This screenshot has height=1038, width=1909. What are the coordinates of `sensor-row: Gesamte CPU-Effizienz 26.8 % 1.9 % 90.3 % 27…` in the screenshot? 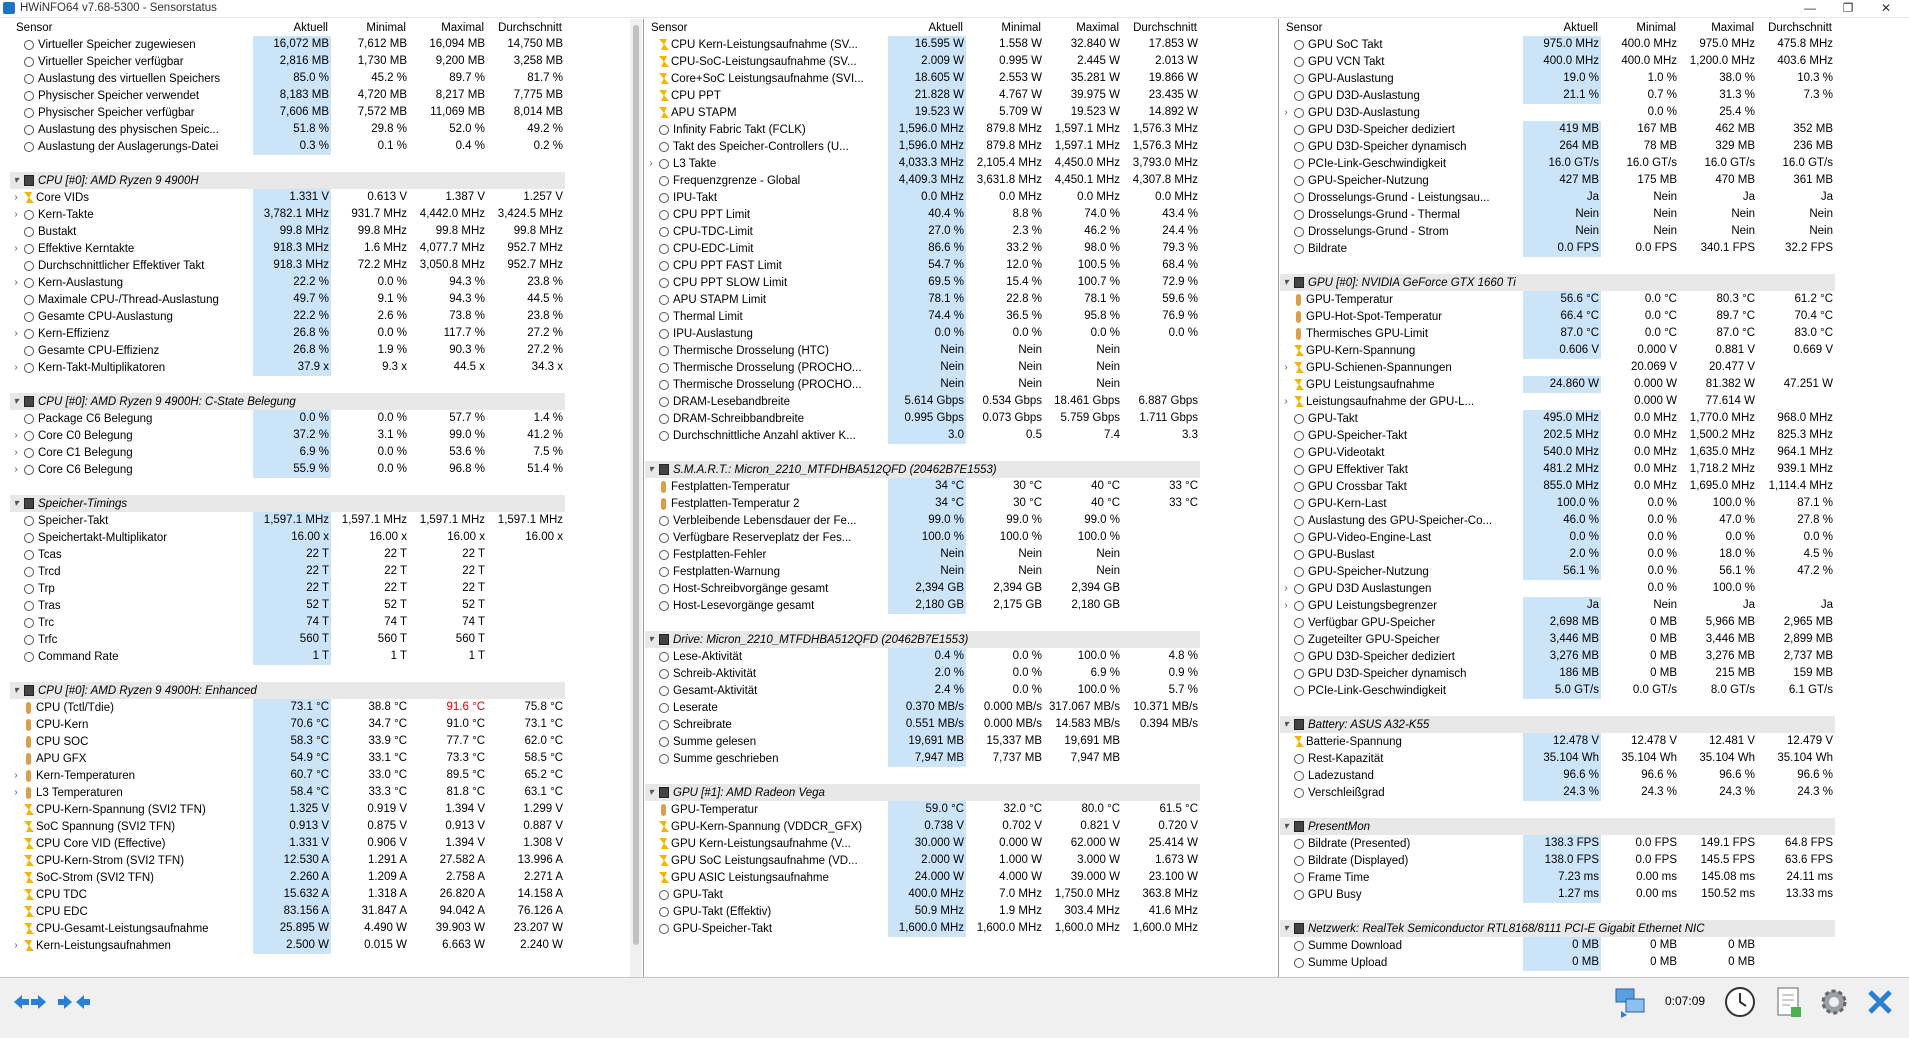 It's located at (326, 350).